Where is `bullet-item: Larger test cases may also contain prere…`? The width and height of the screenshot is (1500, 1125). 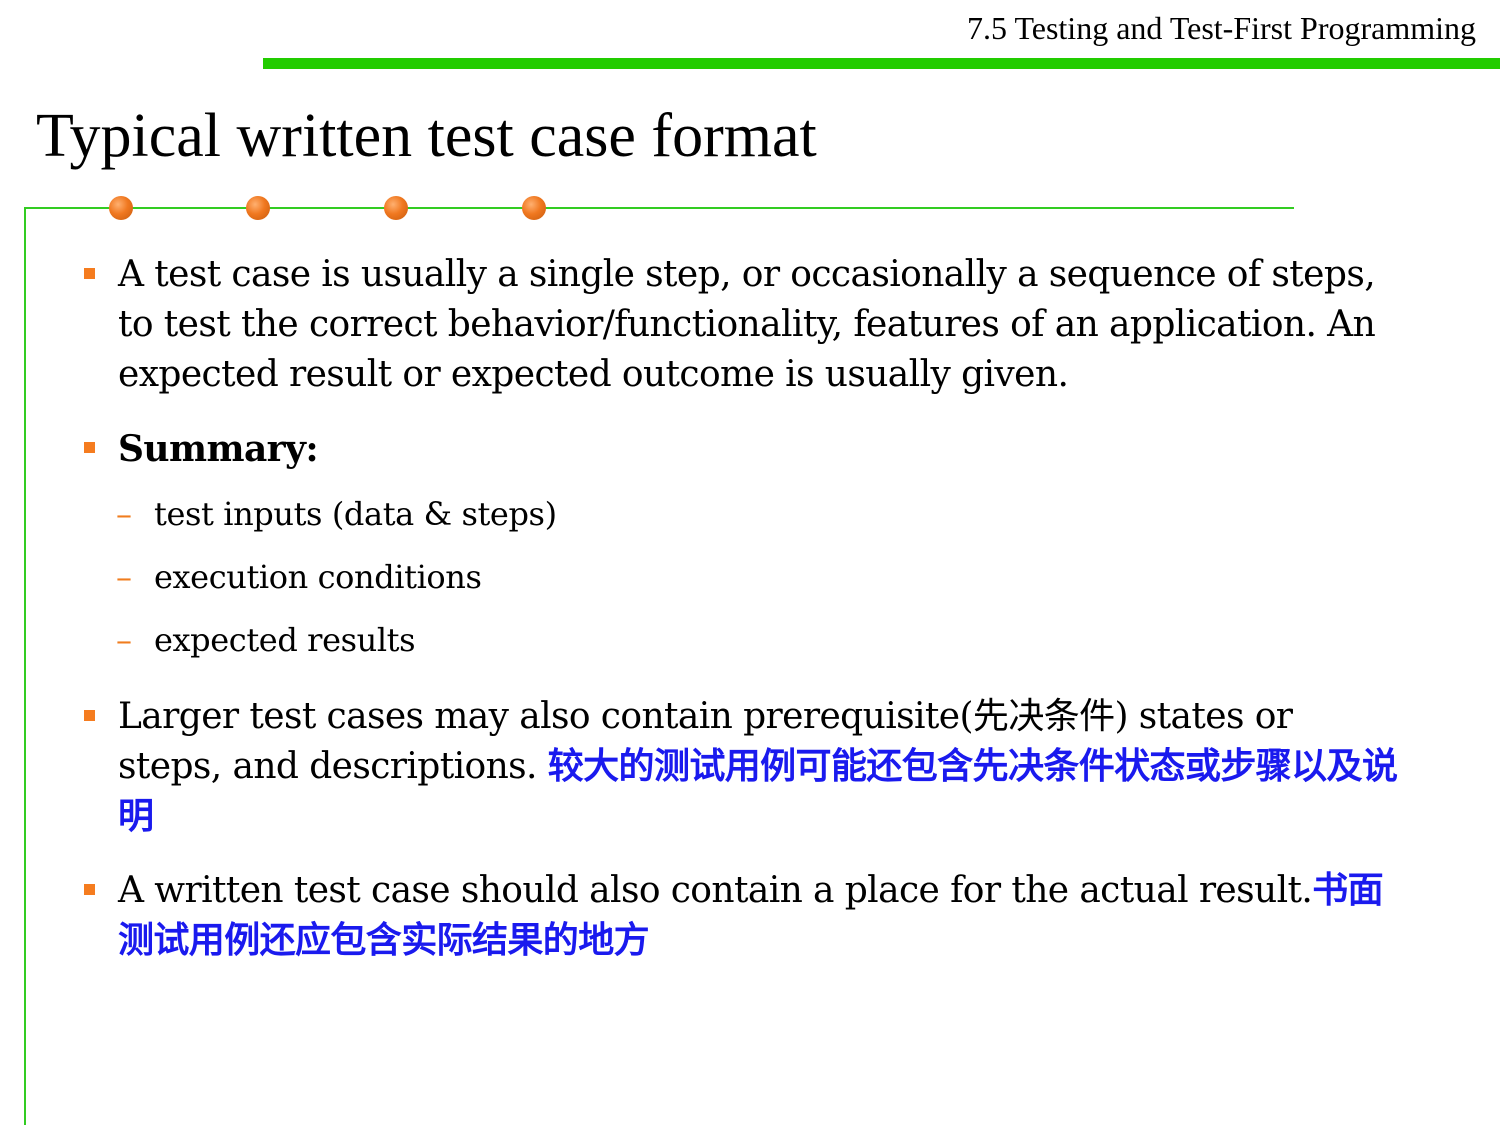
bullet-item: Larger test cases may also contain prere… is located at coordinates (744, 767).